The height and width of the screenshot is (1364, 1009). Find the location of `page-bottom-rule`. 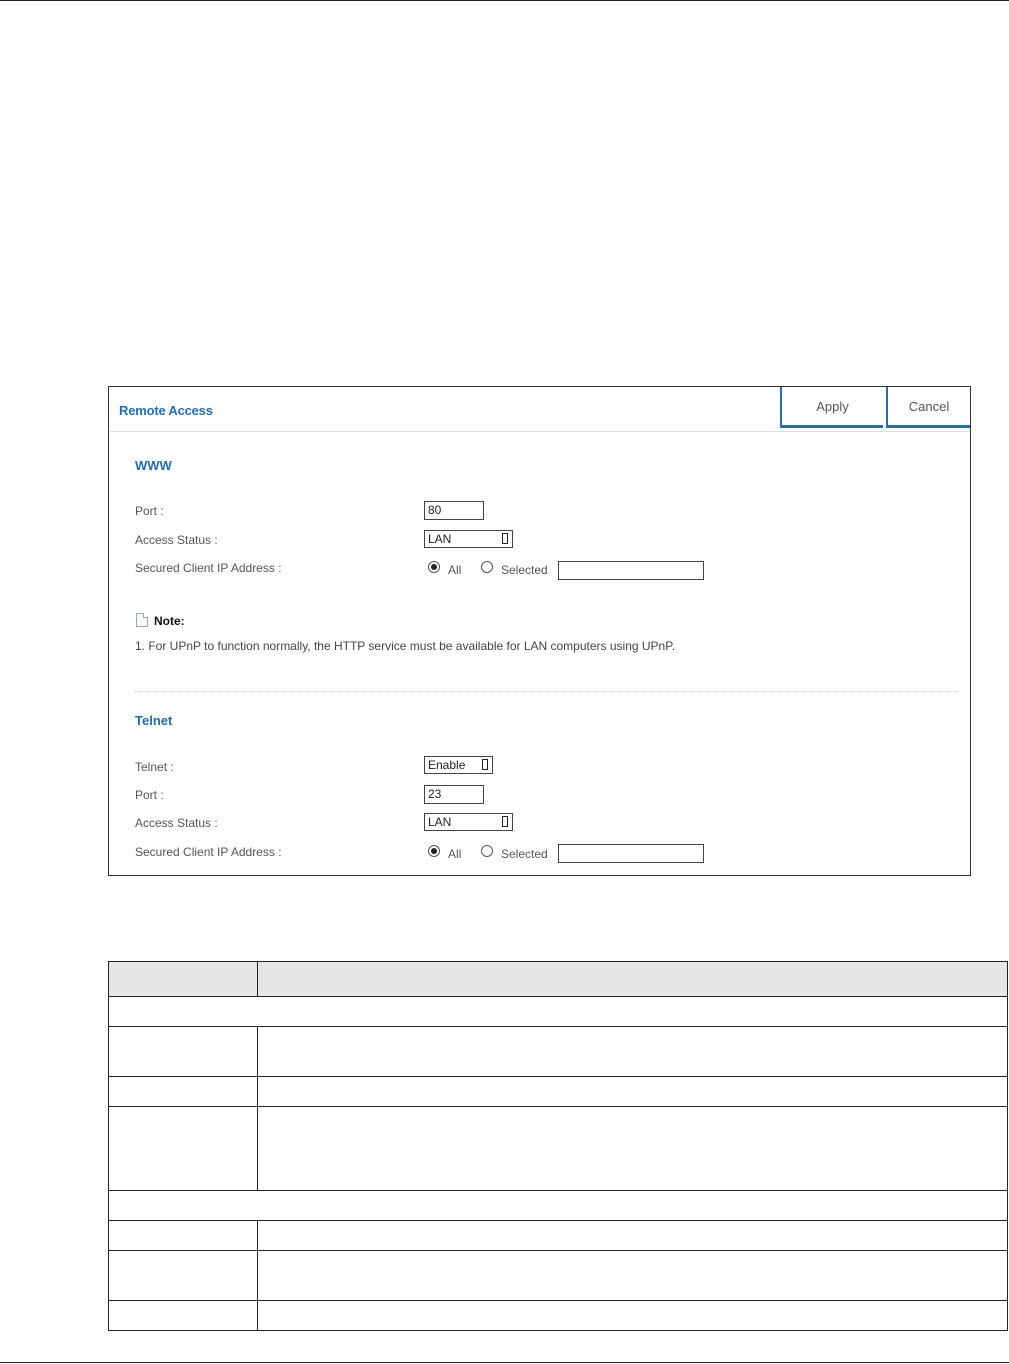

page-bottom-rule is located at coordinates (504, 1362).